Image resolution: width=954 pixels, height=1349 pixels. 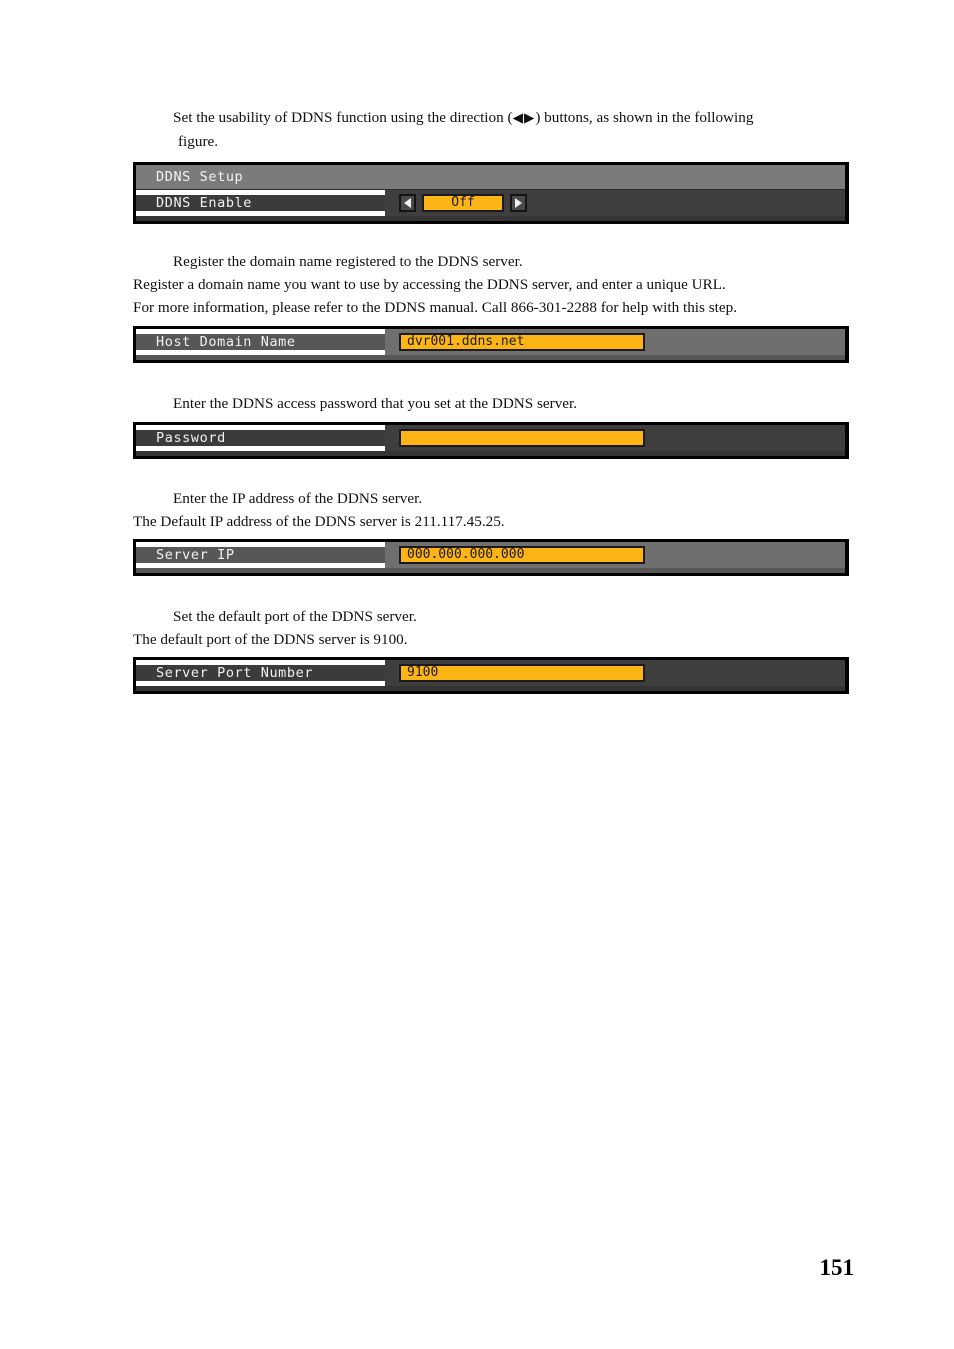 I want to click on osd-label-ddns-enable: DDNS Enable, so click(x=260, y=203).